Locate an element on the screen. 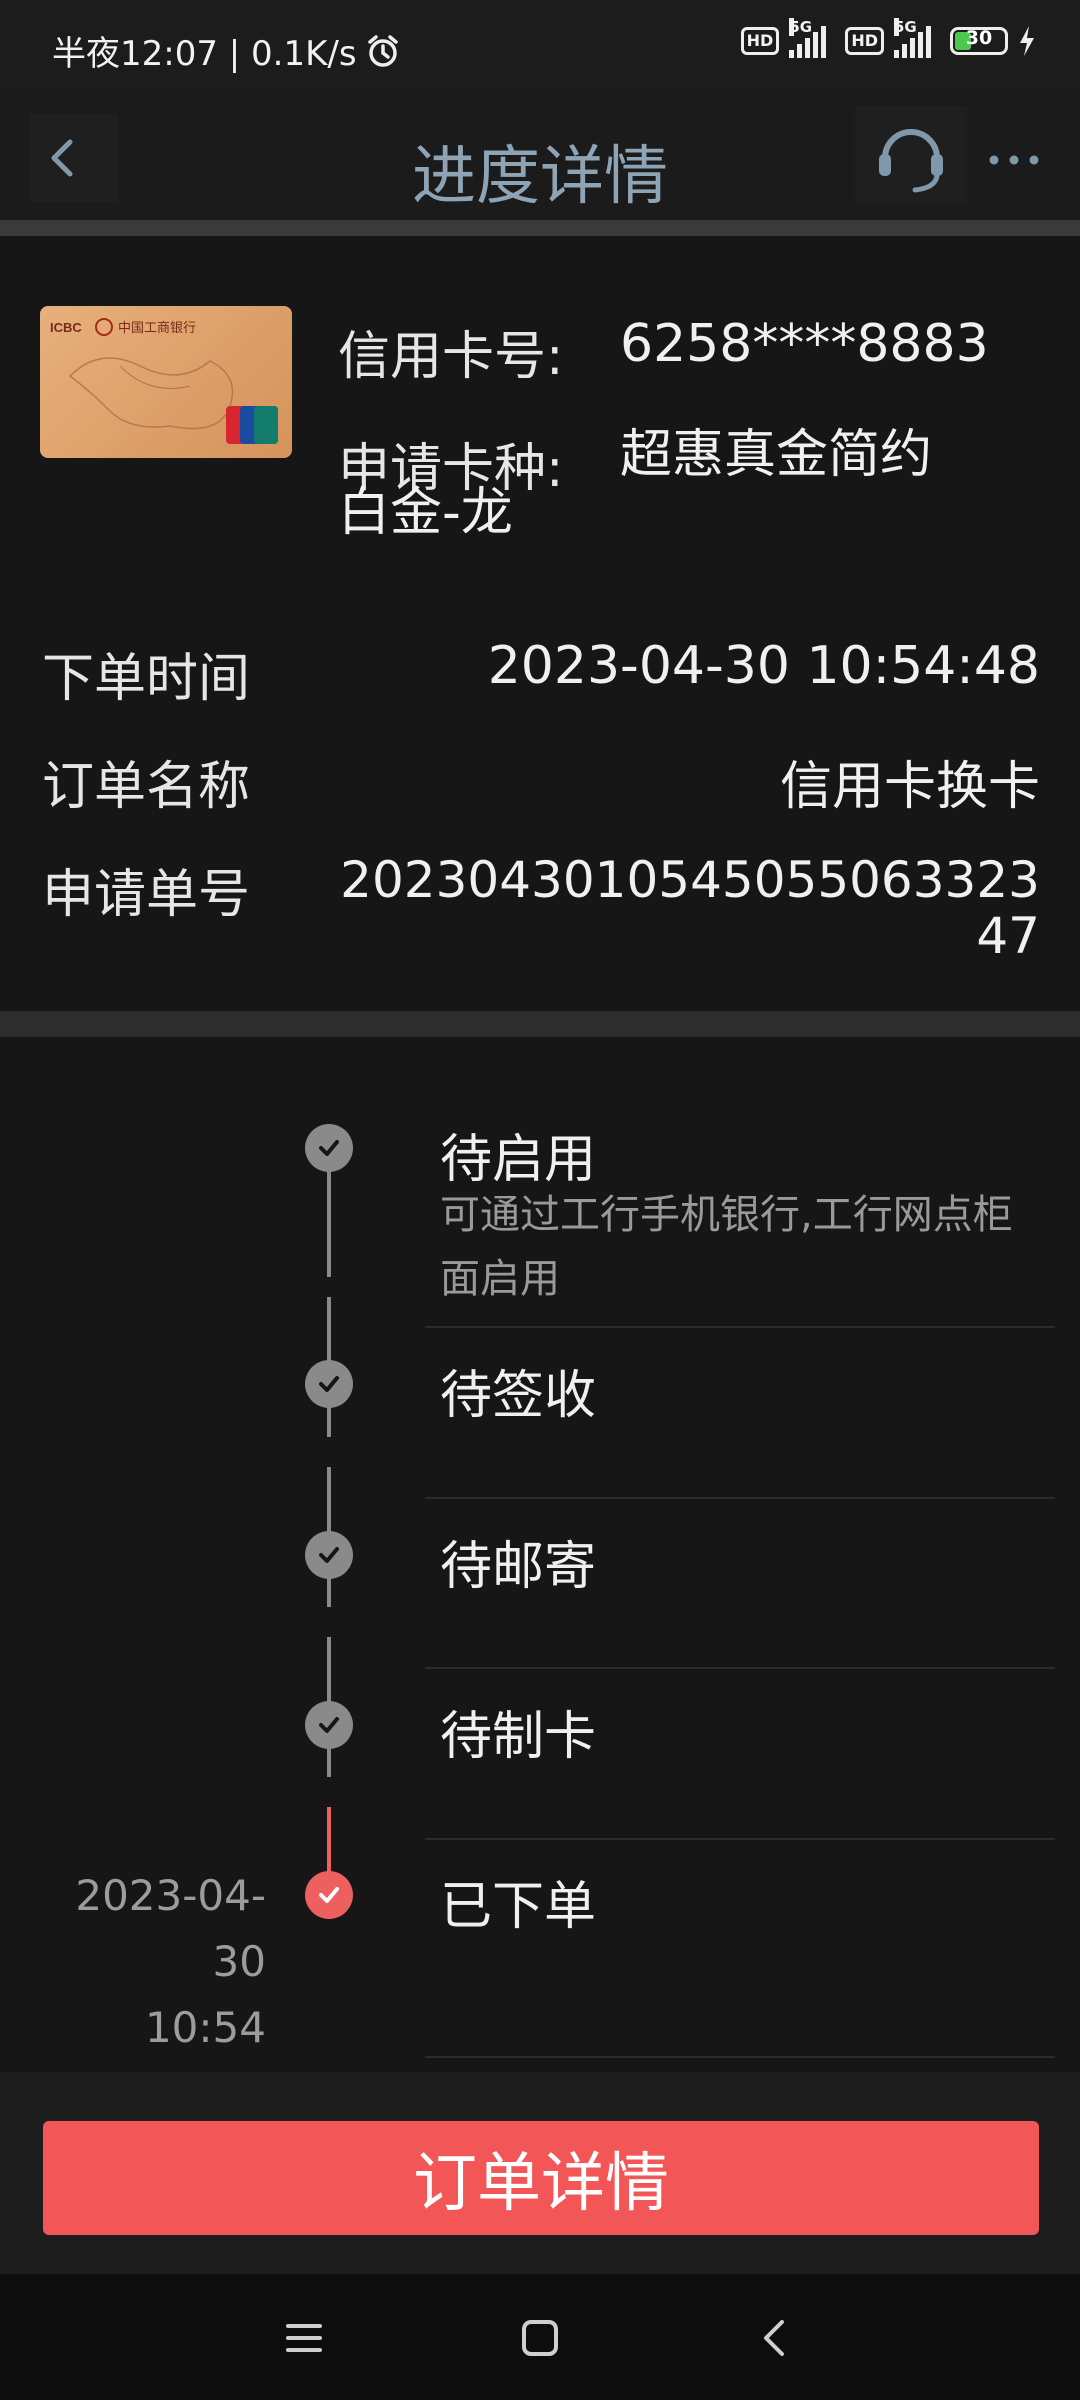 The image size is (1080, 2400). battery-icon: 30 is located at coordinates (979, 41).